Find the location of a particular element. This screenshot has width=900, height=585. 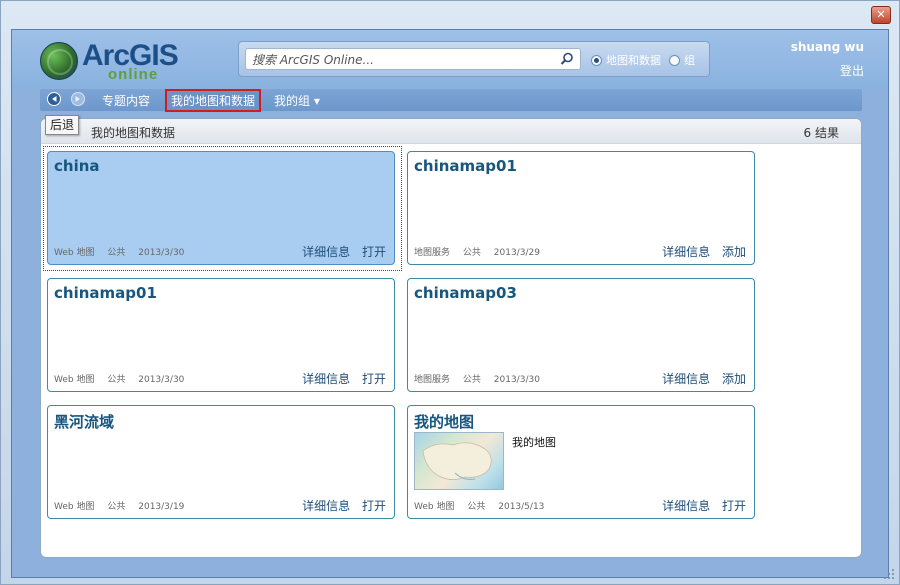

card-meta: 地图服务 公共 2013/3/30 is located at coordinates (482, 378).